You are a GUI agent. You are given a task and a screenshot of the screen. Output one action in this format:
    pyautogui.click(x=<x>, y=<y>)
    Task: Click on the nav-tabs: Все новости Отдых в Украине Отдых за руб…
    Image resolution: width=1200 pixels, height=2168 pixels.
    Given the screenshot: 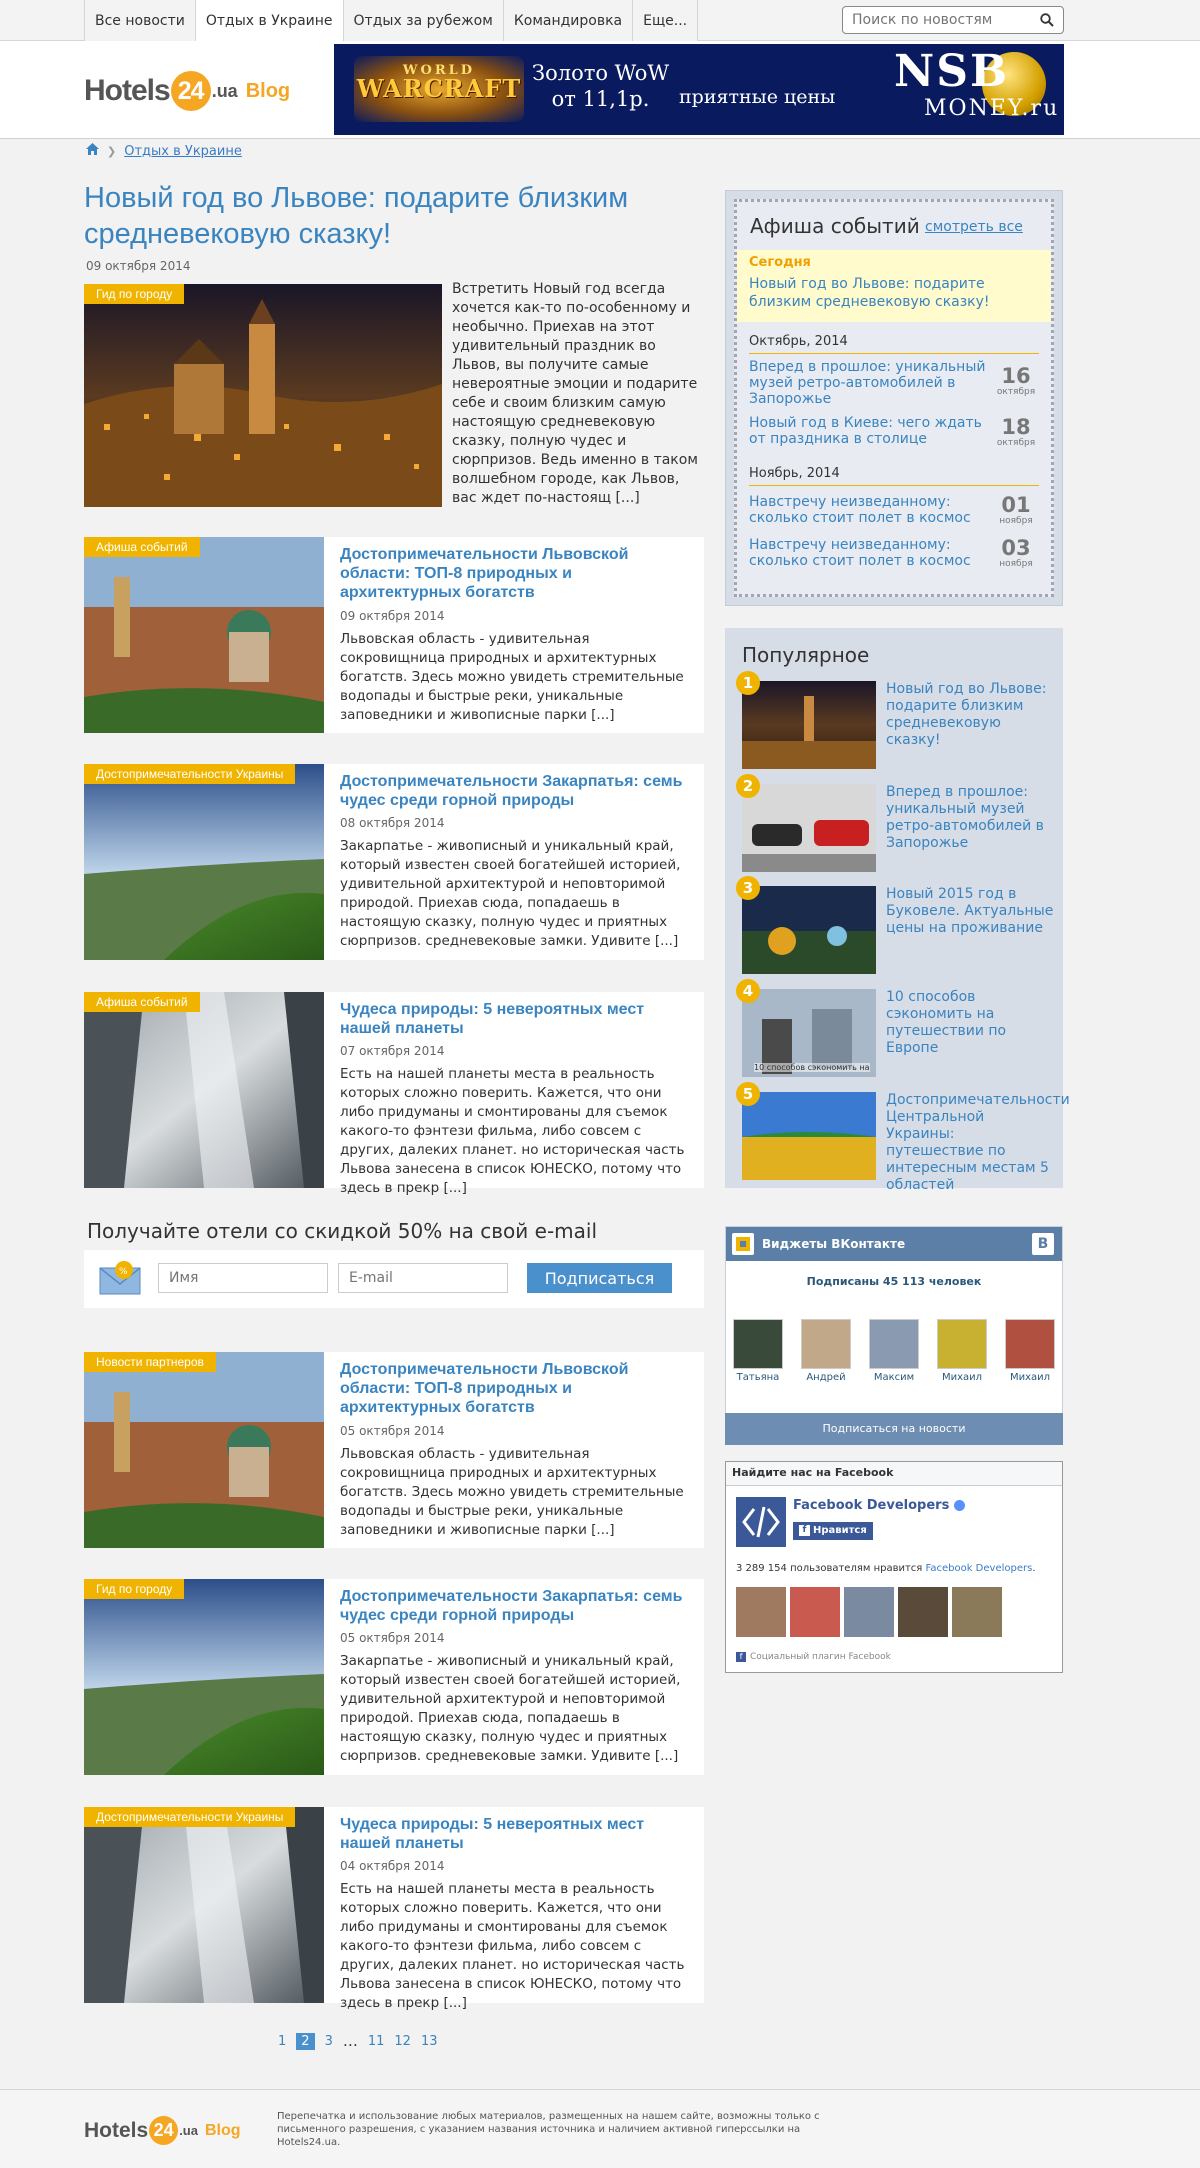 What is the action you would take?
    pyautogui.click(x=391, y=20)
    